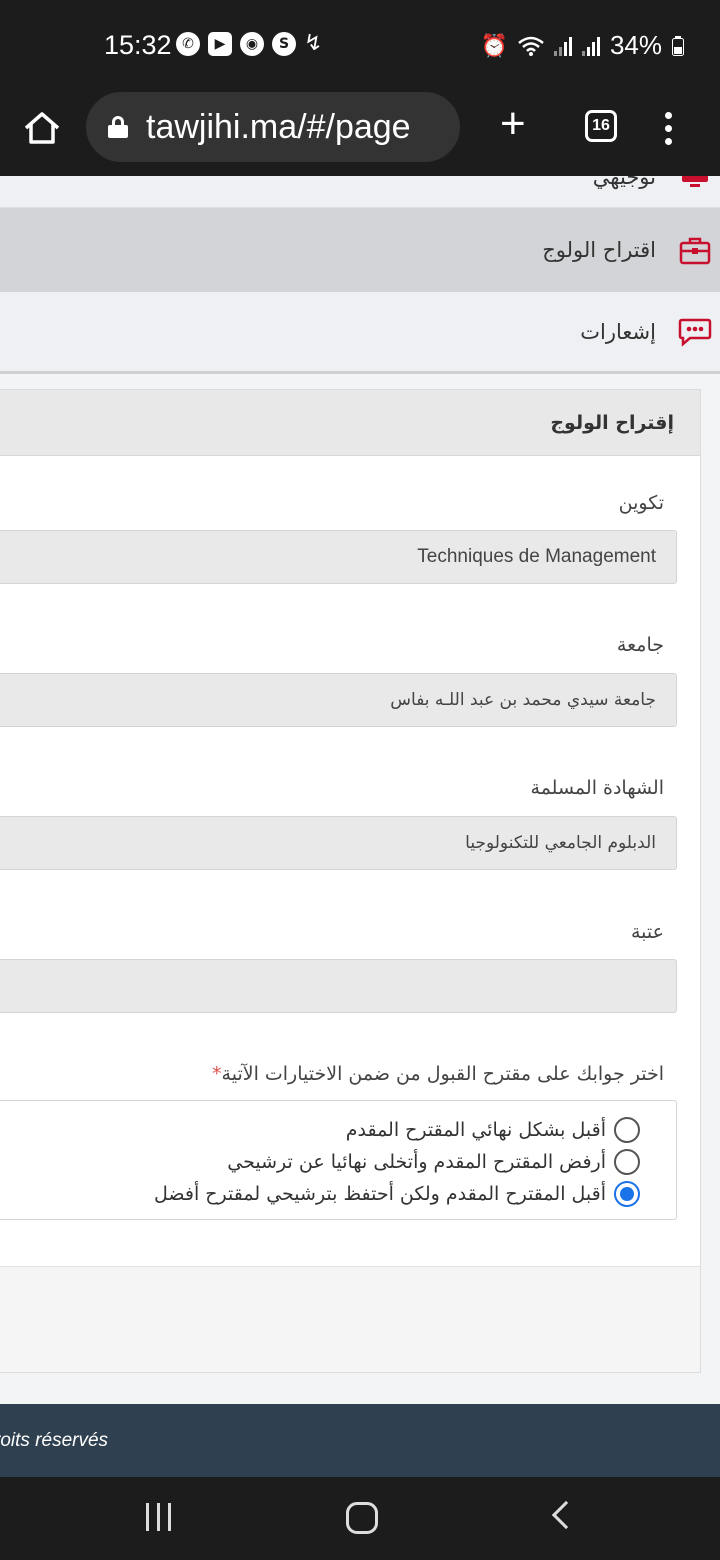  I want to click on new-tab-button: +, so click(513, 124).